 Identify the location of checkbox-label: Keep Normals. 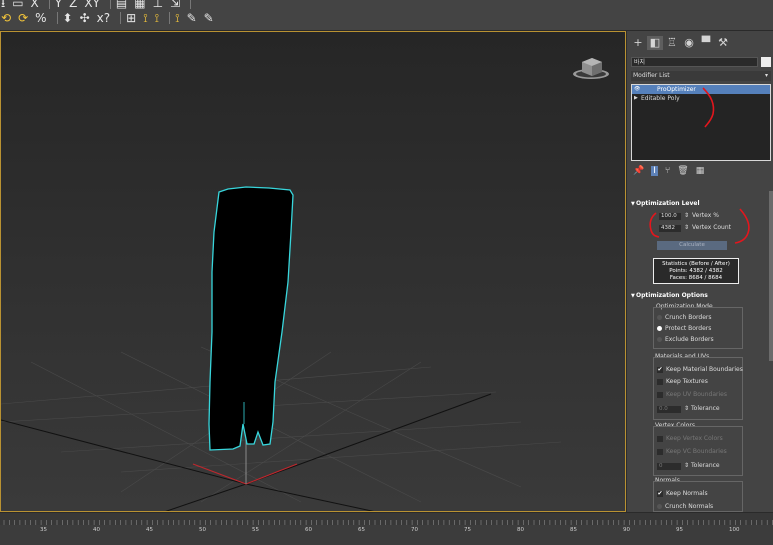
(687, 493).